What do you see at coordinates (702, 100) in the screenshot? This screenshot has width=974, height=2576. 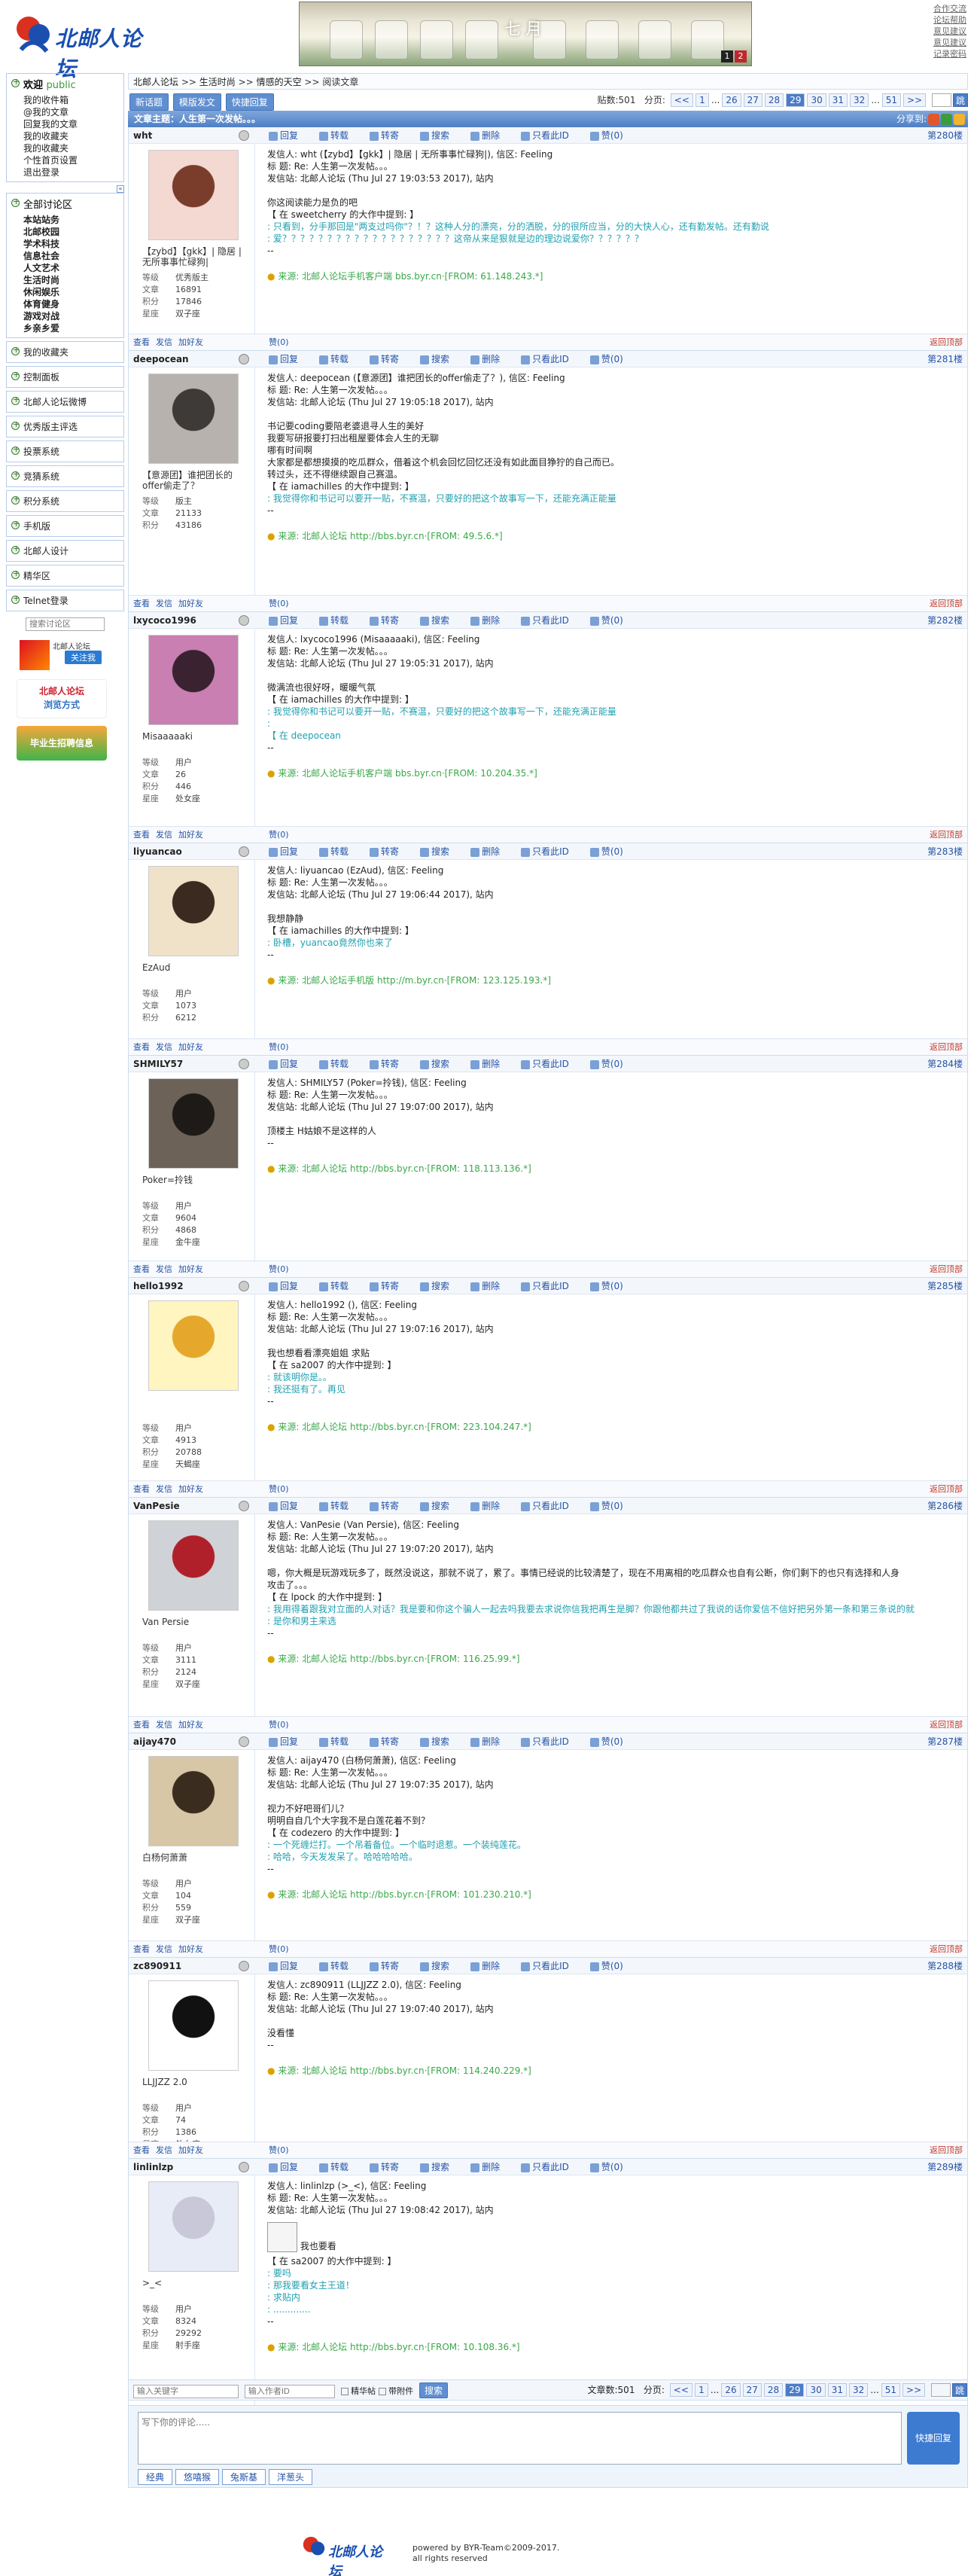 I see `page-link: 1` at bounding box center [702, 100].